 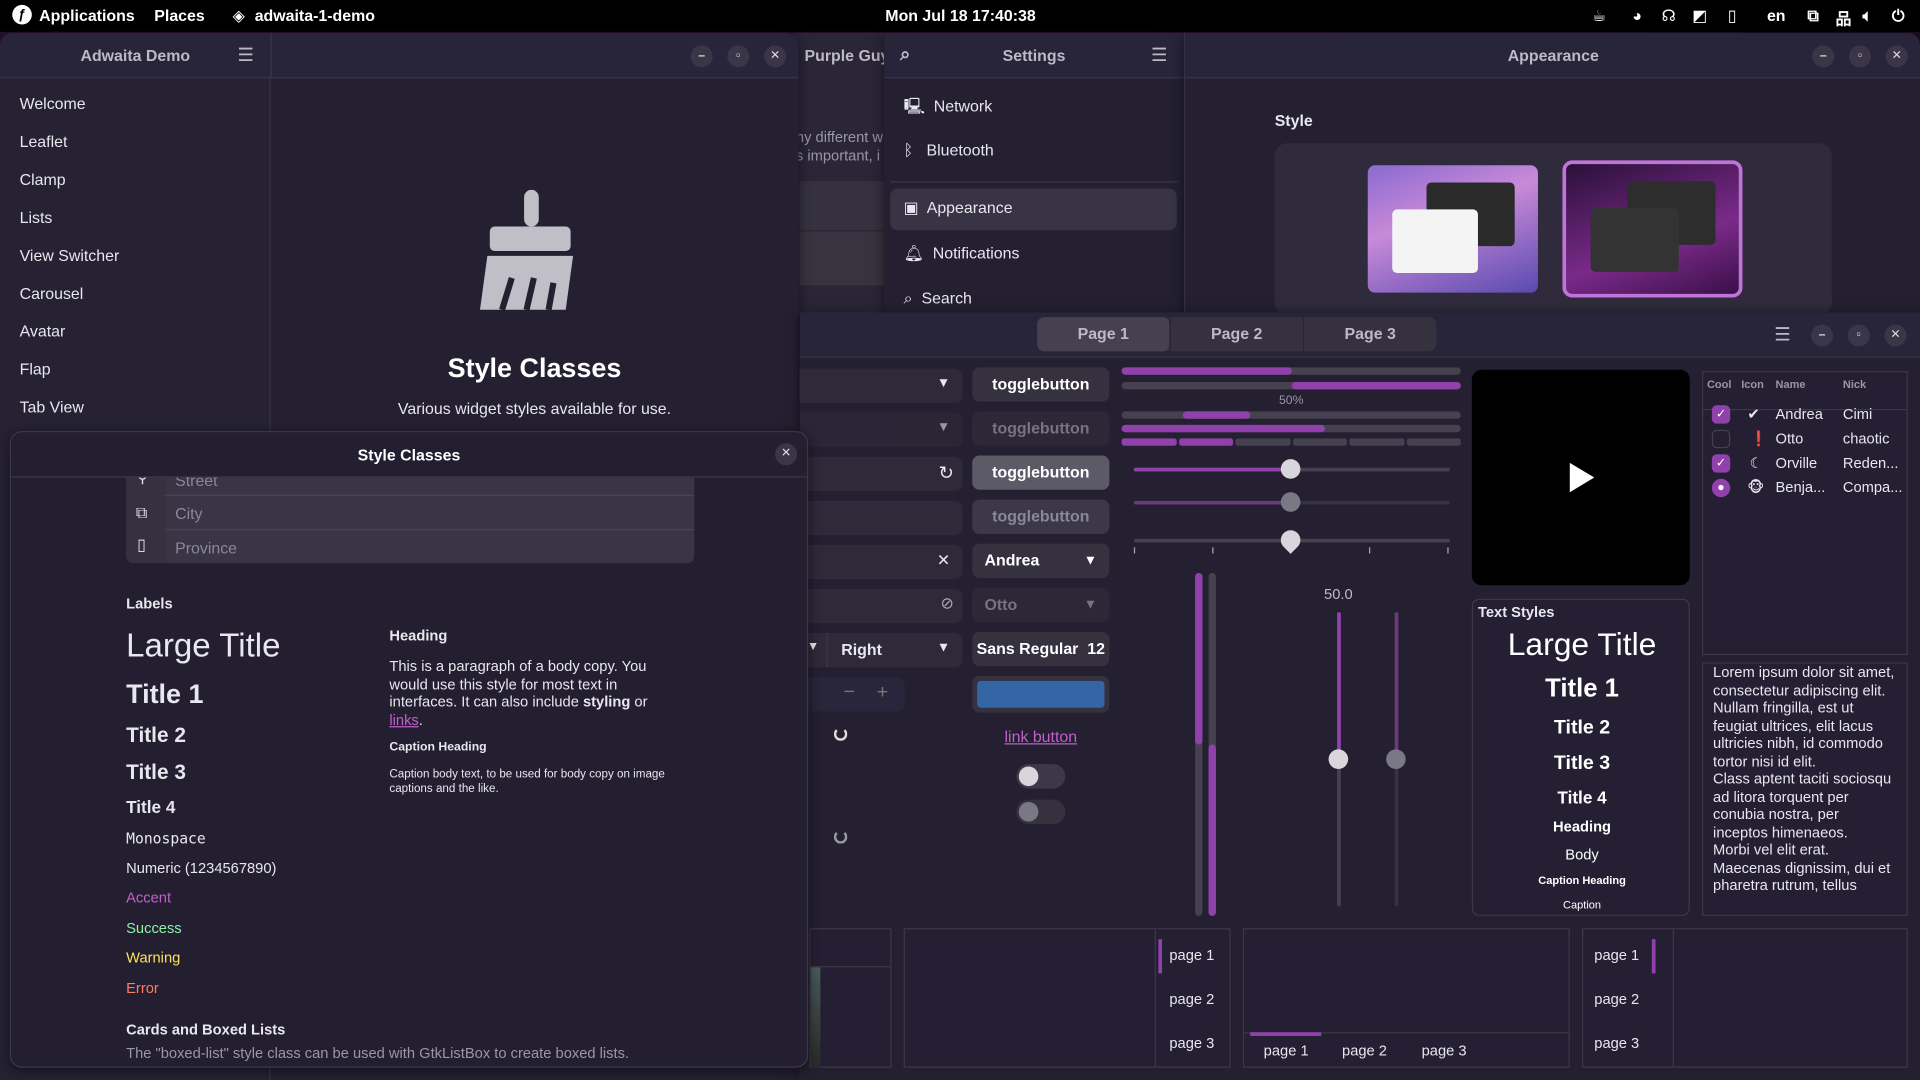 What do you see at coordinates (1038, 150) in the screenshot?
I see `settings-item-bluetooth: ᛒ Bluetooth` at bounding box center [1038, 150].